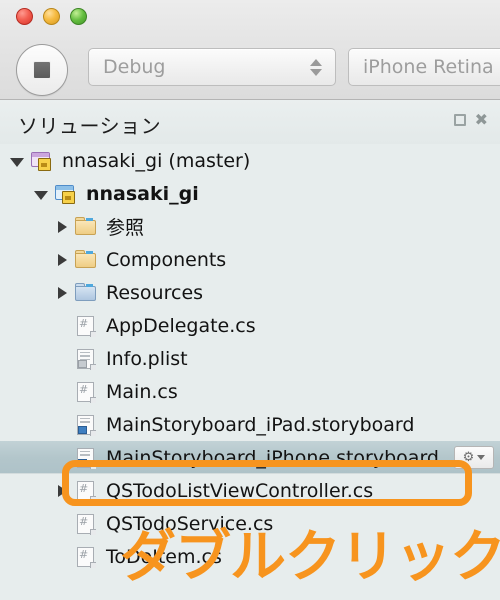 This screenshot has width=500, height=600. I want to click on tree-row-label: nnasaki_gi (master), so click(156, 160).